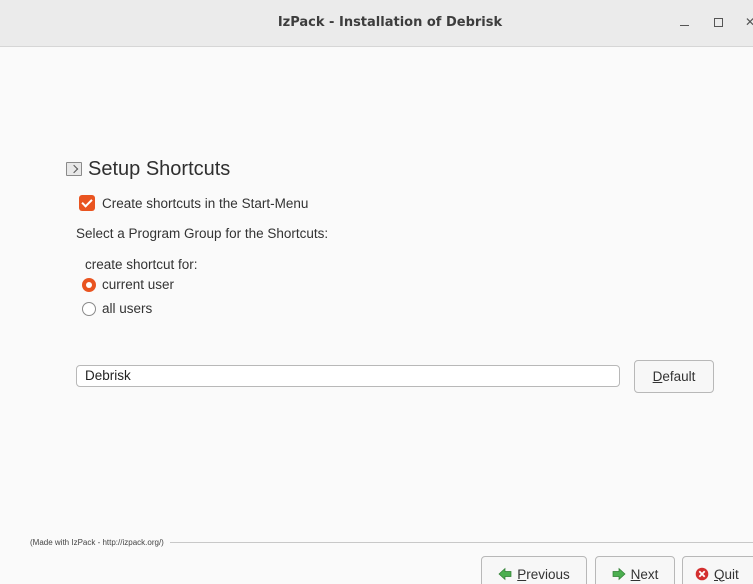 The image size is (753, 584). I want to click on quit-button: Quit, so click(717, 570).